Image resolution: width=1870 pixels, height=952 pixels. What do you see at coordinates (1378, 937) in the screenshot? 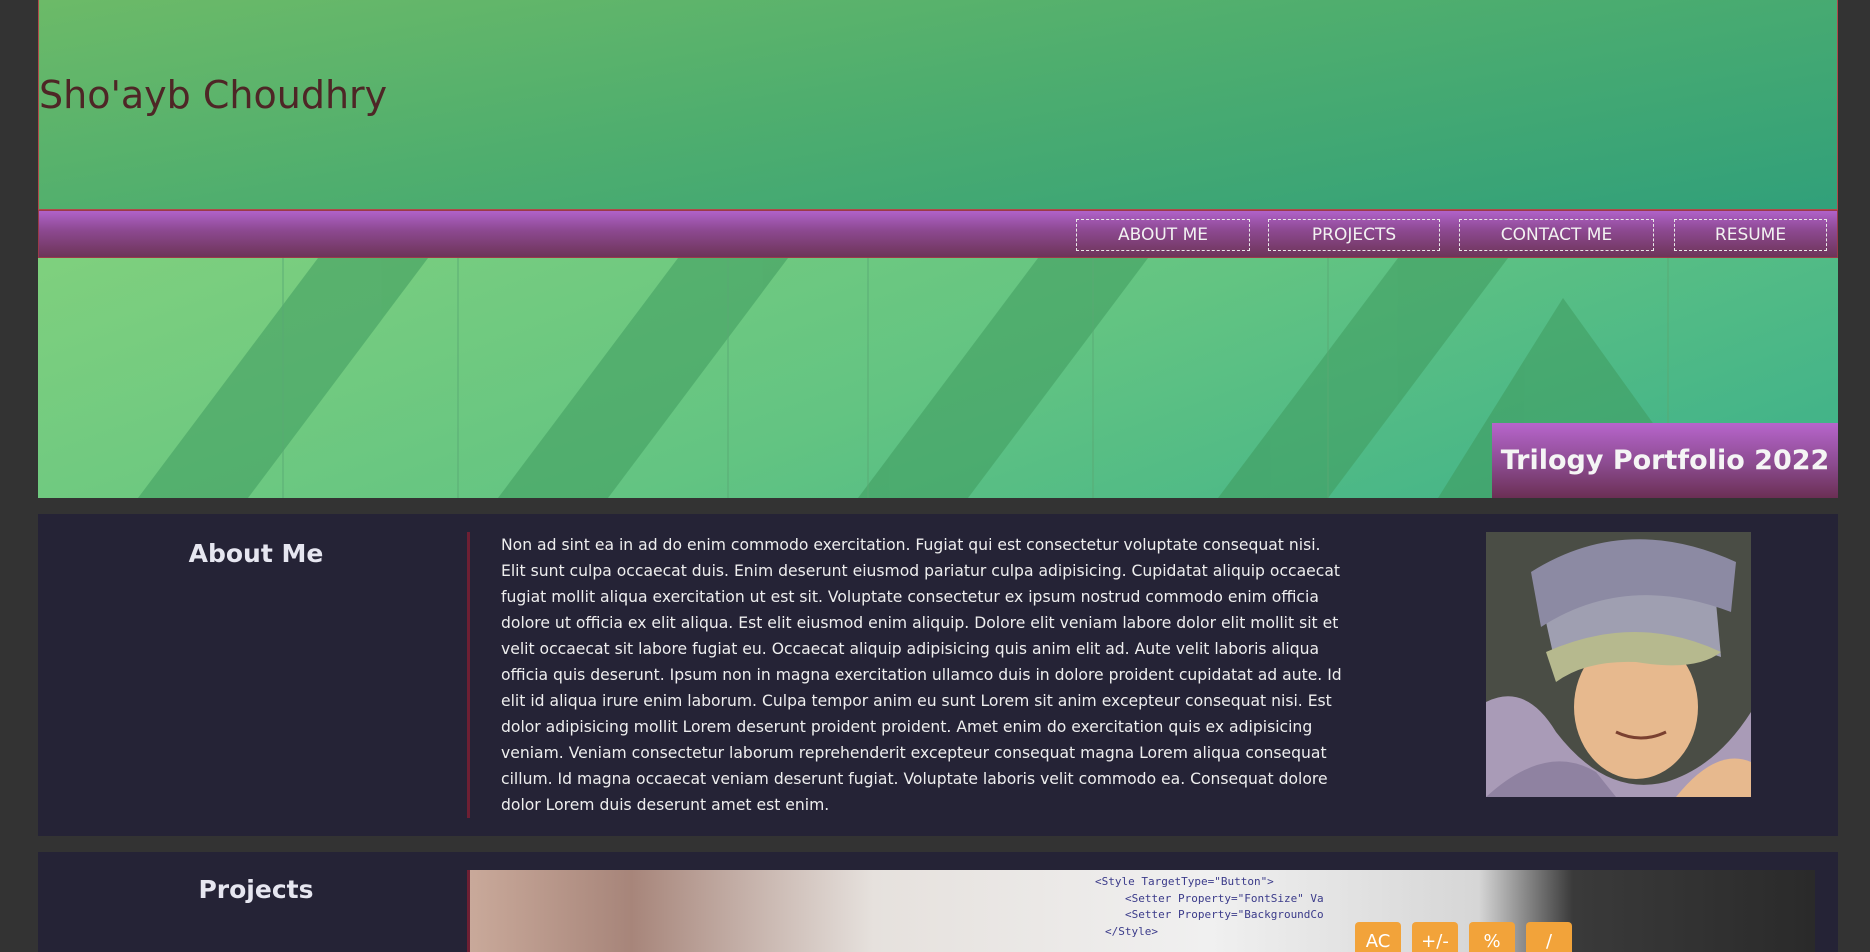
I see `calc-key: AC` at bounding box center [1378, 937].